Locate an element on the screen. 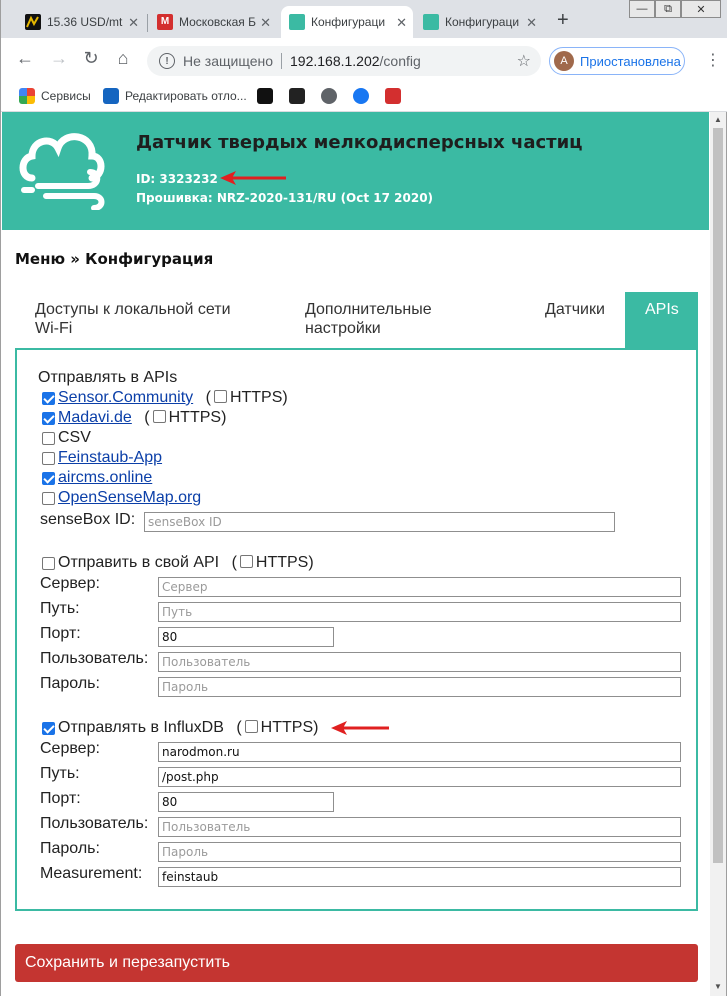 This screenshot has width=727, height=996. sensor-community-row: Sensor.Community (HTTPS) is located at coordinates (173, 398).